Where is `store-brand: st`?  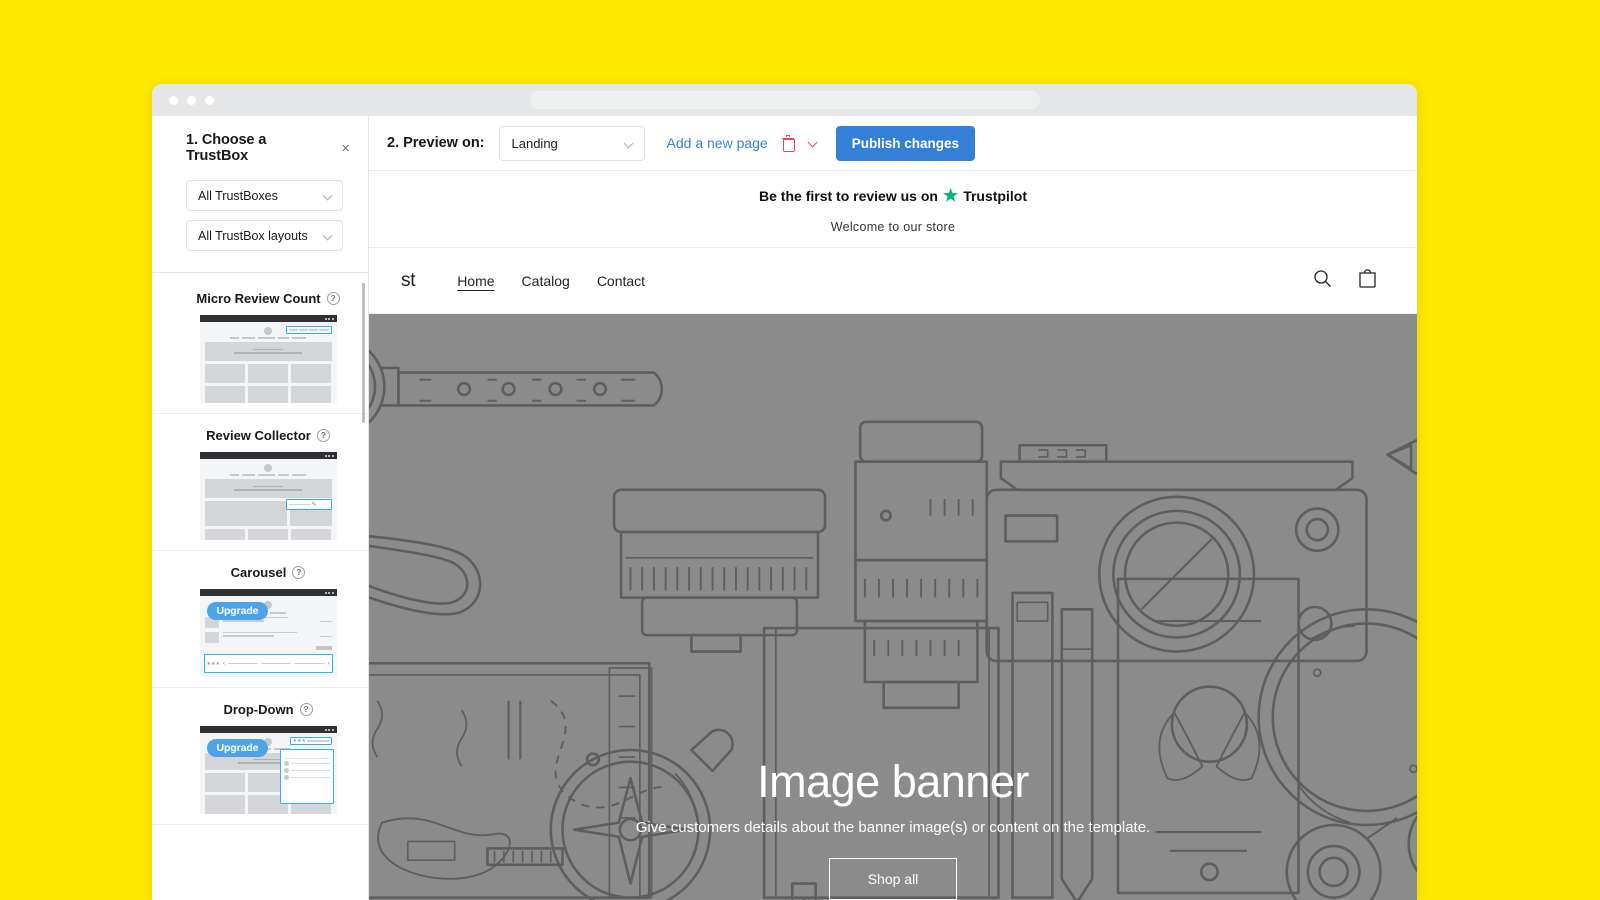
store-brand: st is located at coordinates (408, 281).